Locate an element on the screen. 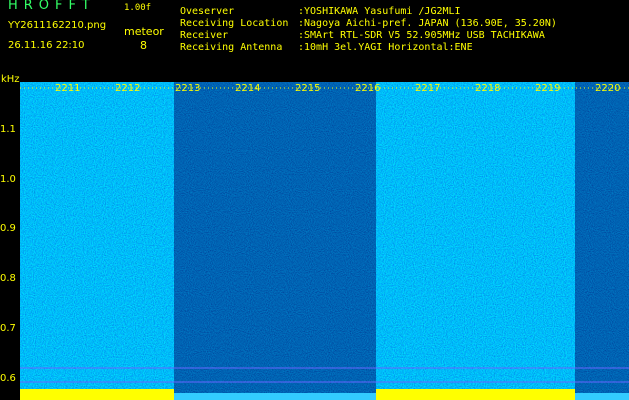  meteor-count: 8 is located at coordinates (143, 45).